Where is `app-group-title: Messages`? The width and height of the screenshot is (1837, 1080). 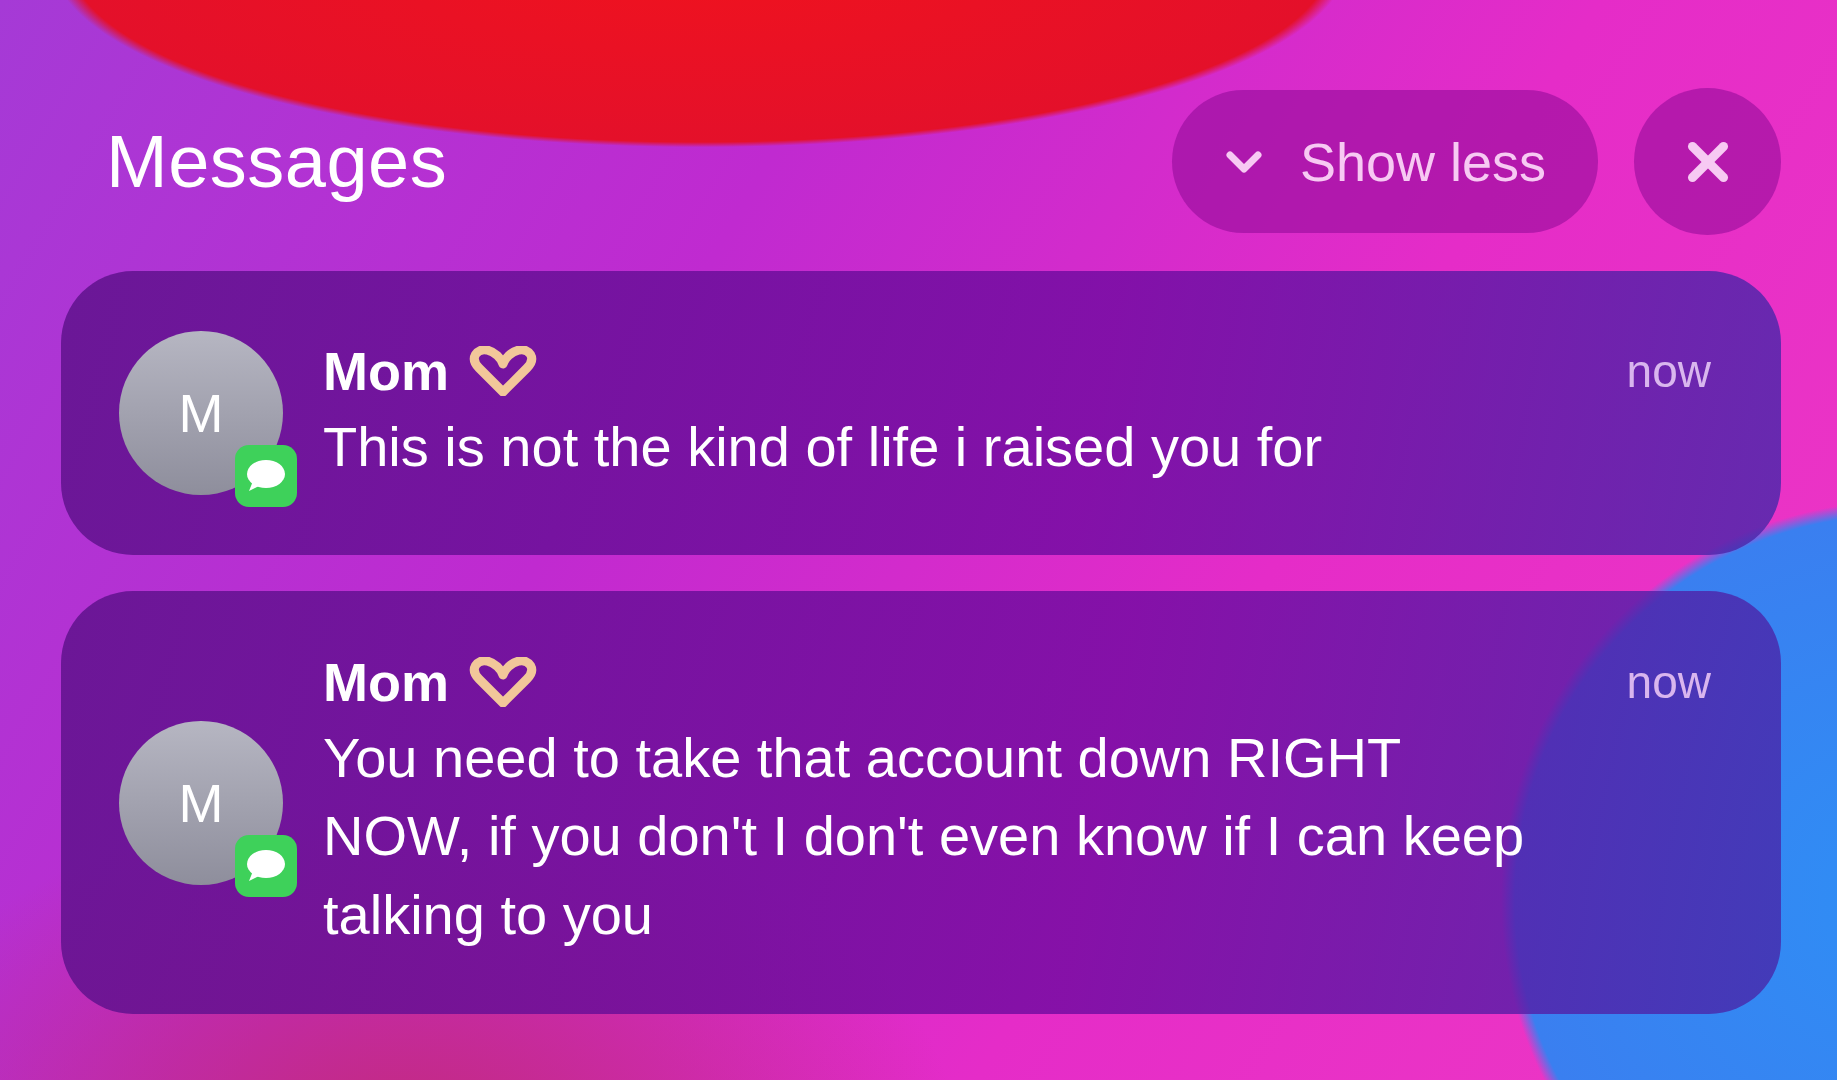 app-group-title: Messages is located at coordinates (277, 161).